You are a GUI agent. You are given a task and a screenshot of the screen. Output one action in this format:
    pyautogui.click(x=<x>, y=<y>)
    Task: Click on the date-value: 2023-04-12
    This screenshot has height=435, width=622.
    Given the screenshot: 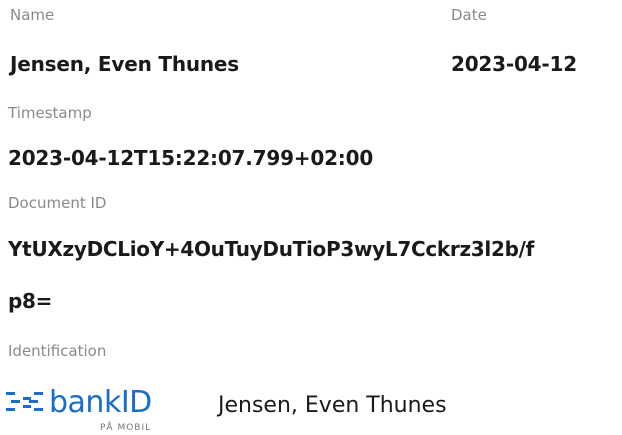 What is the action you would take?
    pyautogui.click(x=514, y=64)
    